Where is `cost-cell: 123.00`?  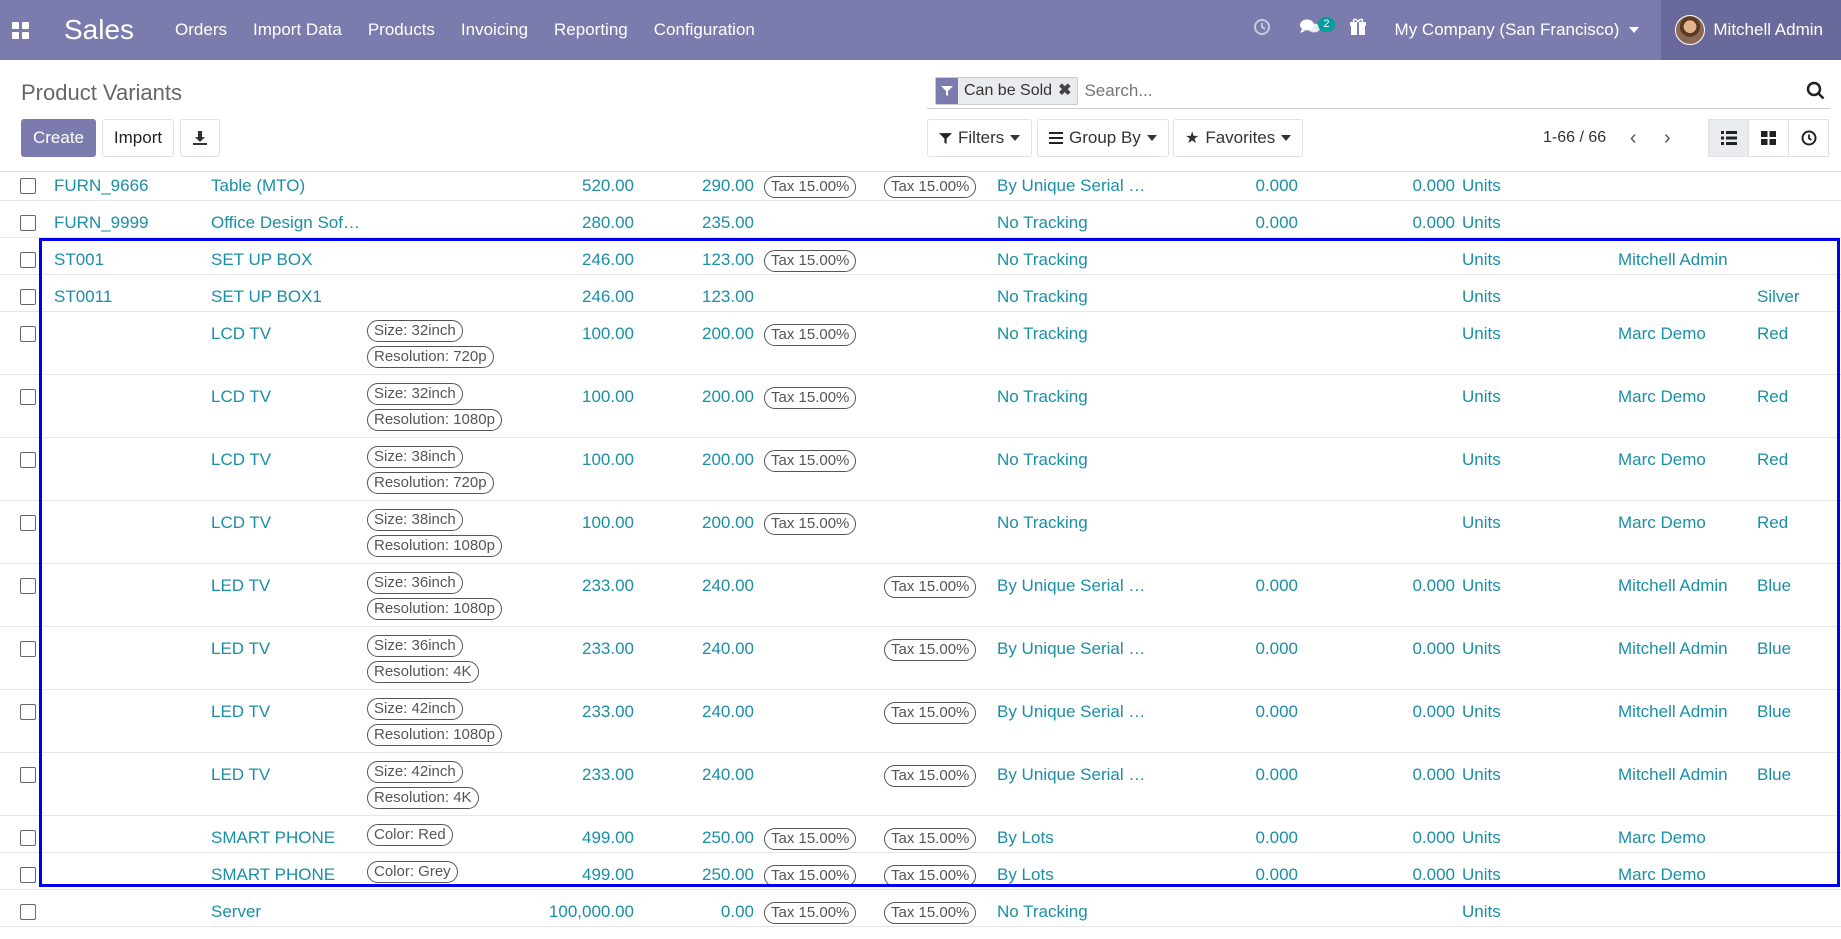 cost-cell: 123.00 is located at coordinates (728, 296).